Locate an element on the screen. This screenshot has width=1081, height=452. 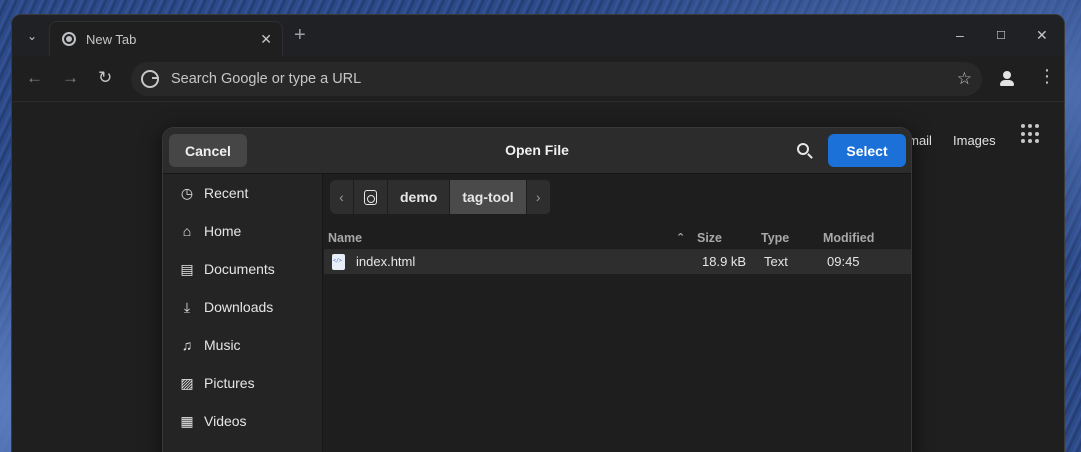
picture-icon: ▨ is located at coordinates (187, 383).